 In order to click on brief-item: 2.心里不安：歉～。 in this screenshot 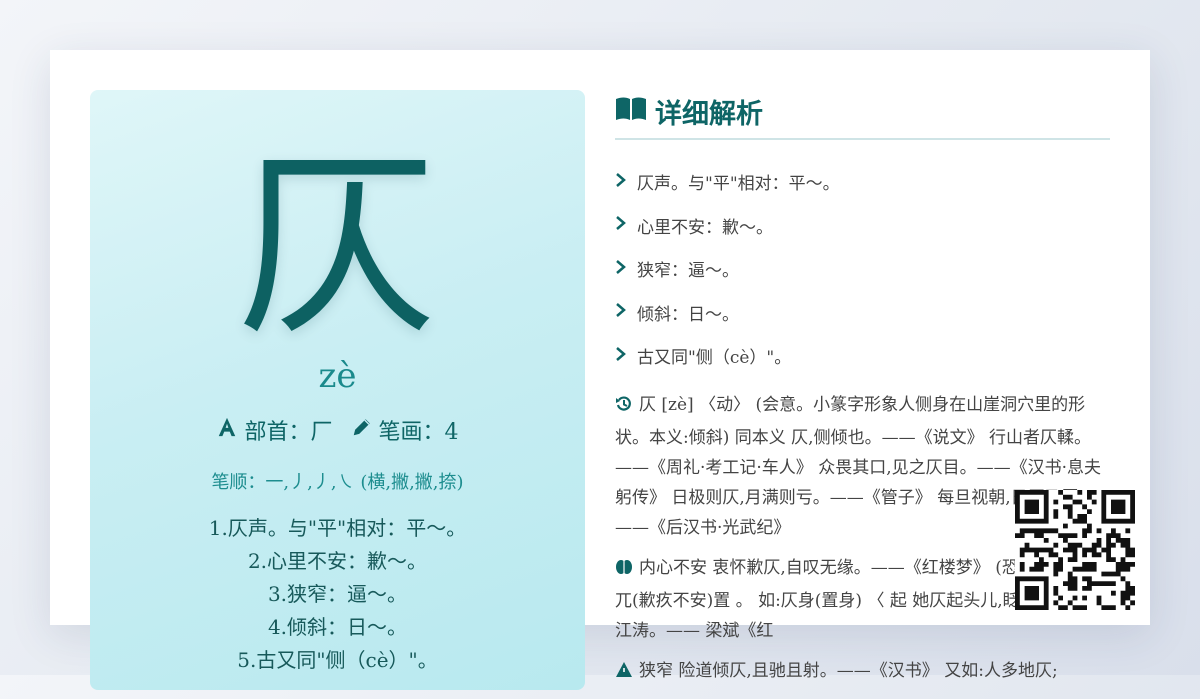, I will do `click(337, 561)`.